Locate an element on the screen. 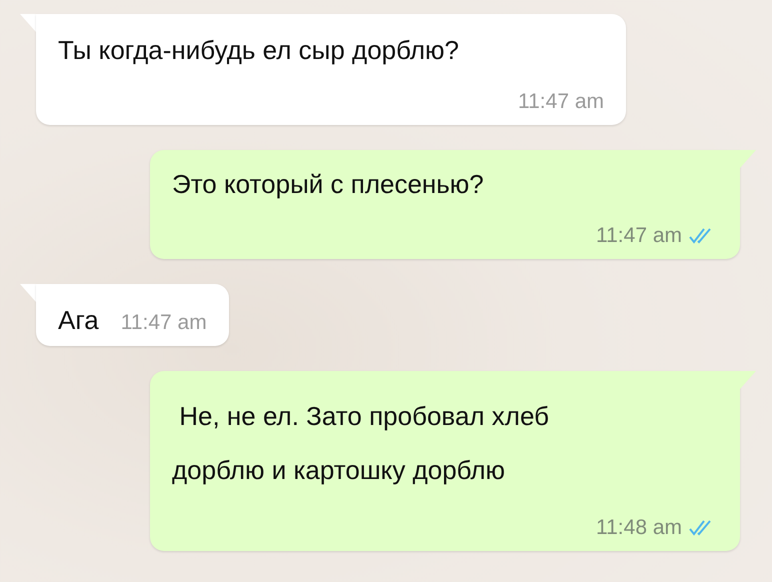 This screenshot has height=582, width=772. message-text: Это который с плесенью? is located at coordinates (328, 184).